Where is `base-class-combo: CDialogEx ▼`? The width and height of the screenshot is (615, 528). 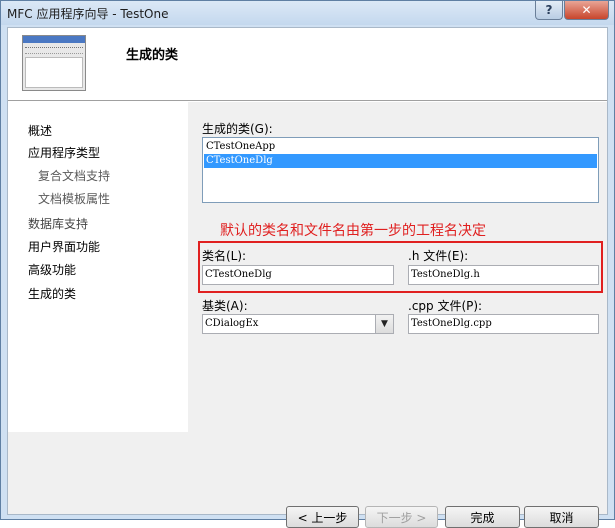
base-class-combo: CDialogEx ▼ is located at coordinates (298, 324).